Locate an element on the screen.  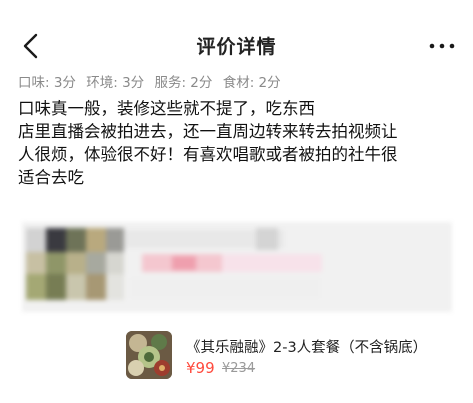
product-card: 《其乐融融》2-3人套餐（不含锅底） ¥99 ¥234 is located at coordinates (286, 354).